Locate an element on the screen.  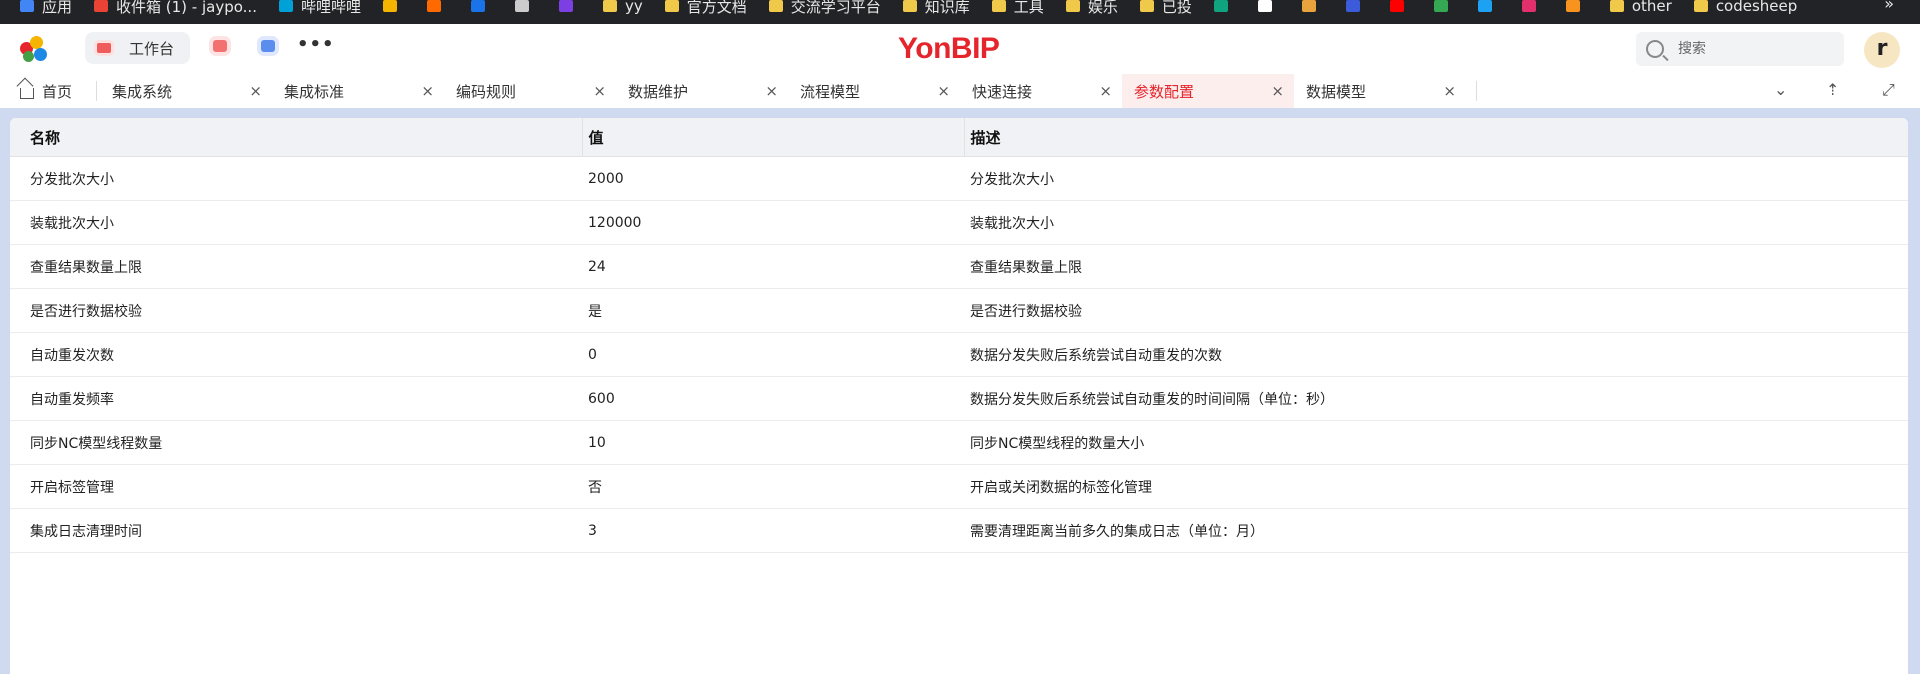
bookmark-item: 已投 is located at coordinates (1165, 8).